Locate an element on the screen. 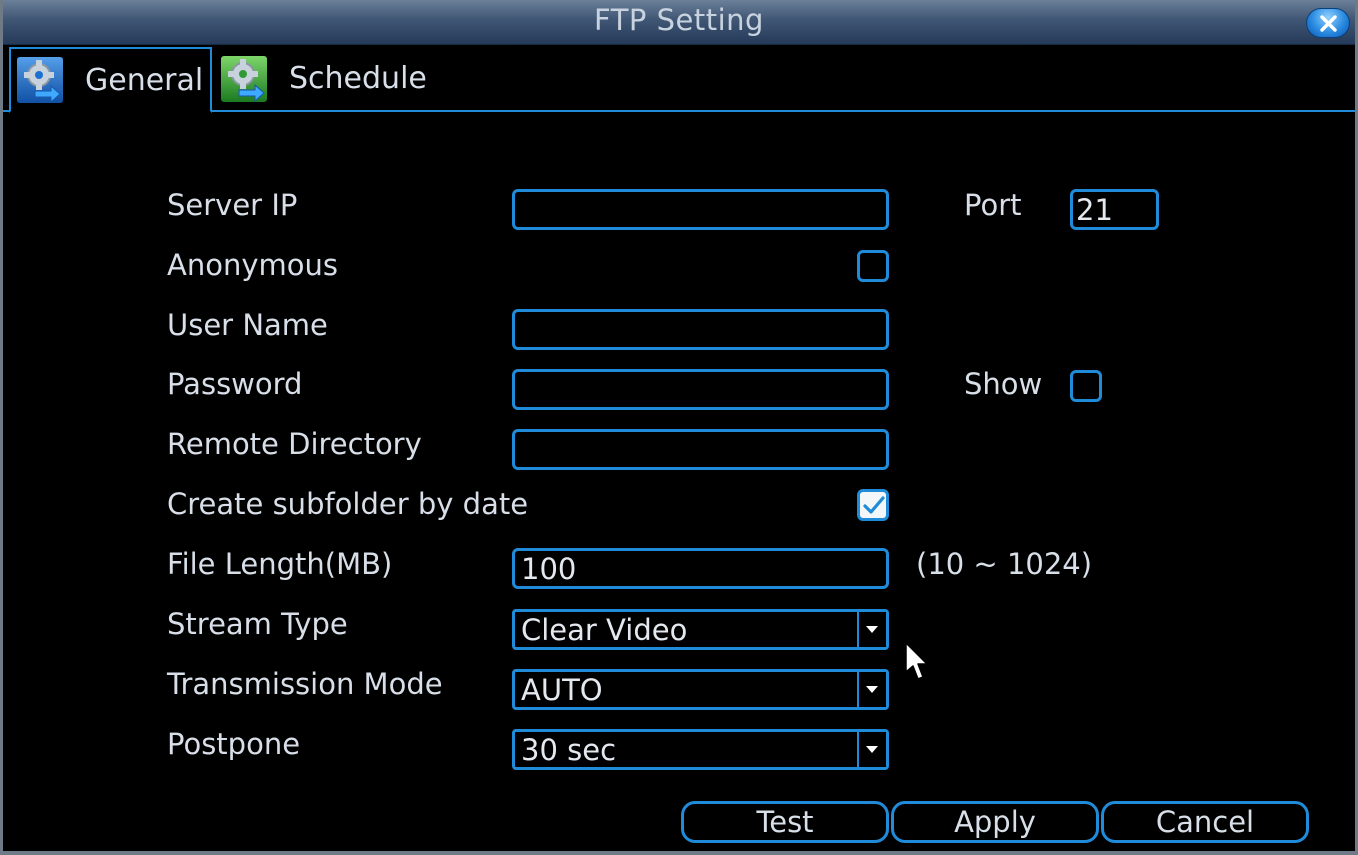 This screenshot has width=1358, height=855. postpone-value: 30 sec is located at coordinates (569, 750).